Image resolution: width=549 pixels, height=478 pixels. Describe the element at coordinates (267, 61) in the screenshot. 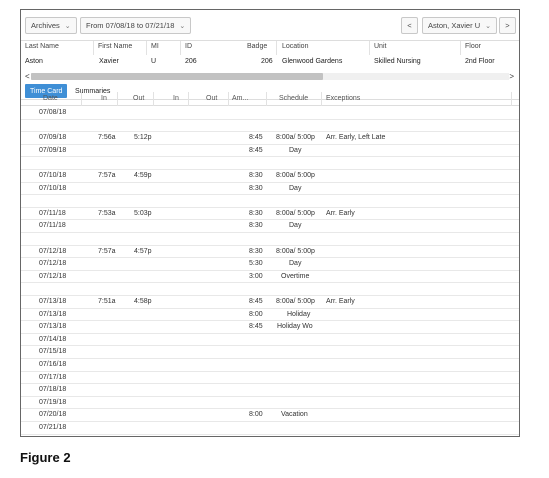

I see `employee-badge: 206` at that location.